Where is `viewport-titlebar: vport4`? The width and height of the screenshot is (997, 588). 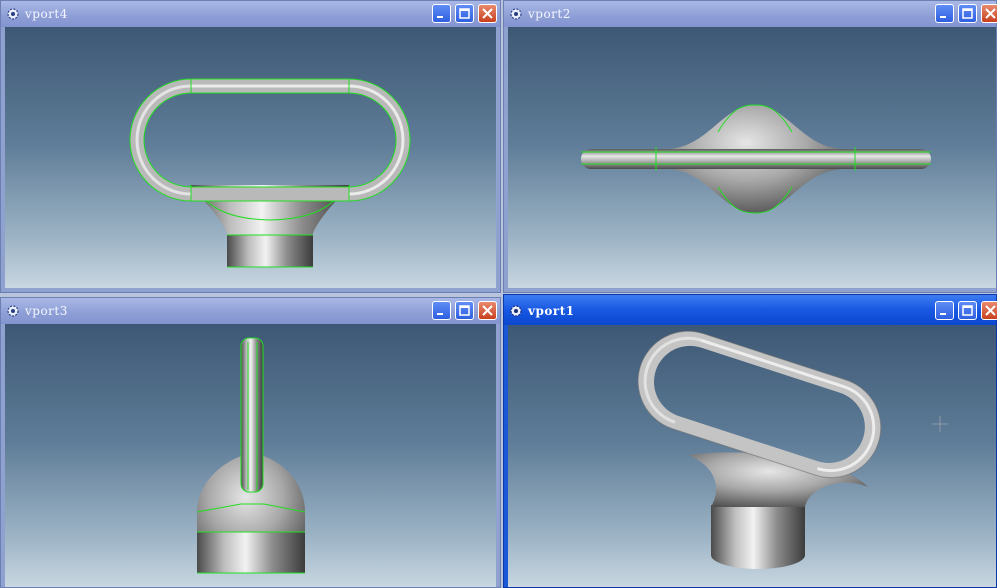 viewport-titlebar: vport4 is located at coordinates (250, 14).